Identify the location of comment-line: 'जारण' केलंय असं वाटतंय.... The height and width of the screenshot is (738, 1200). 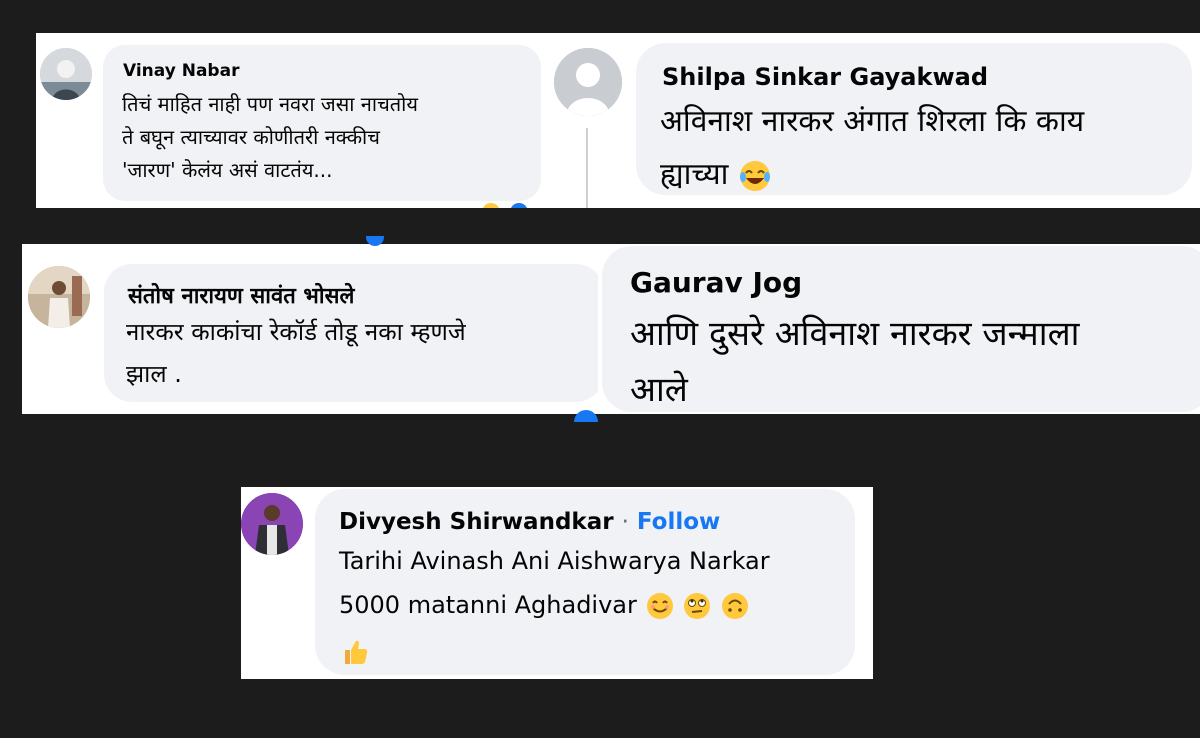
(227, 170).